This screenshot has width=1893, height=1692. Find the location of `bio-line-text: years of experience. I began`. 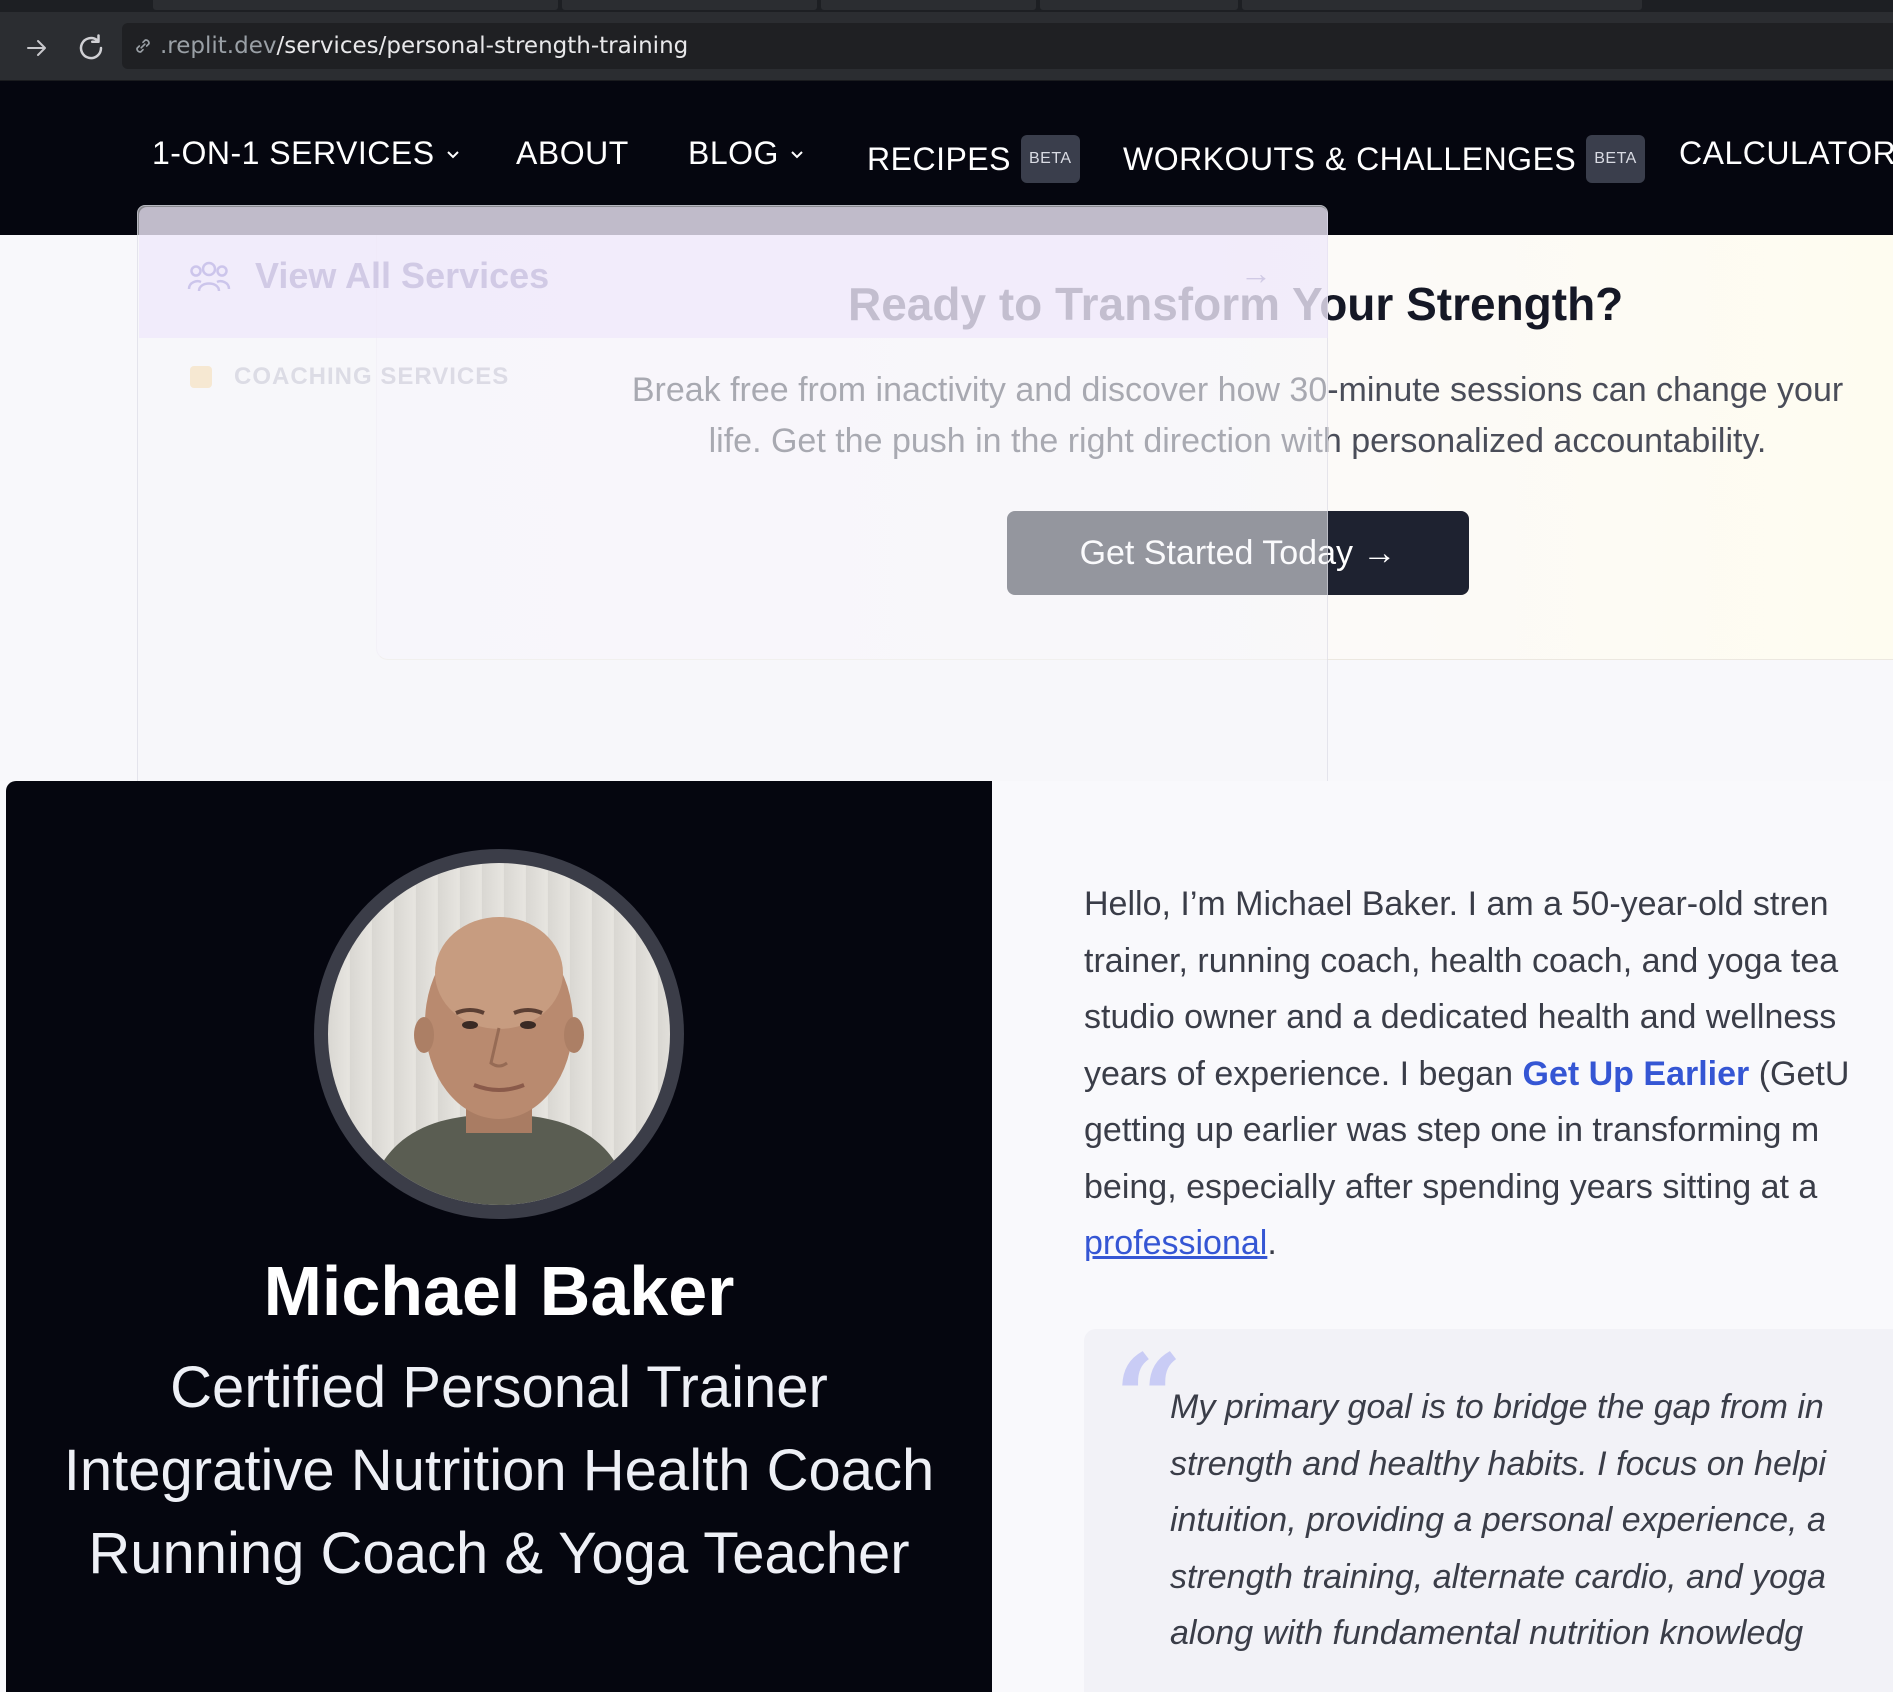

bio-line-text: years of experience. I began is located at coordinates (1303, 1073).